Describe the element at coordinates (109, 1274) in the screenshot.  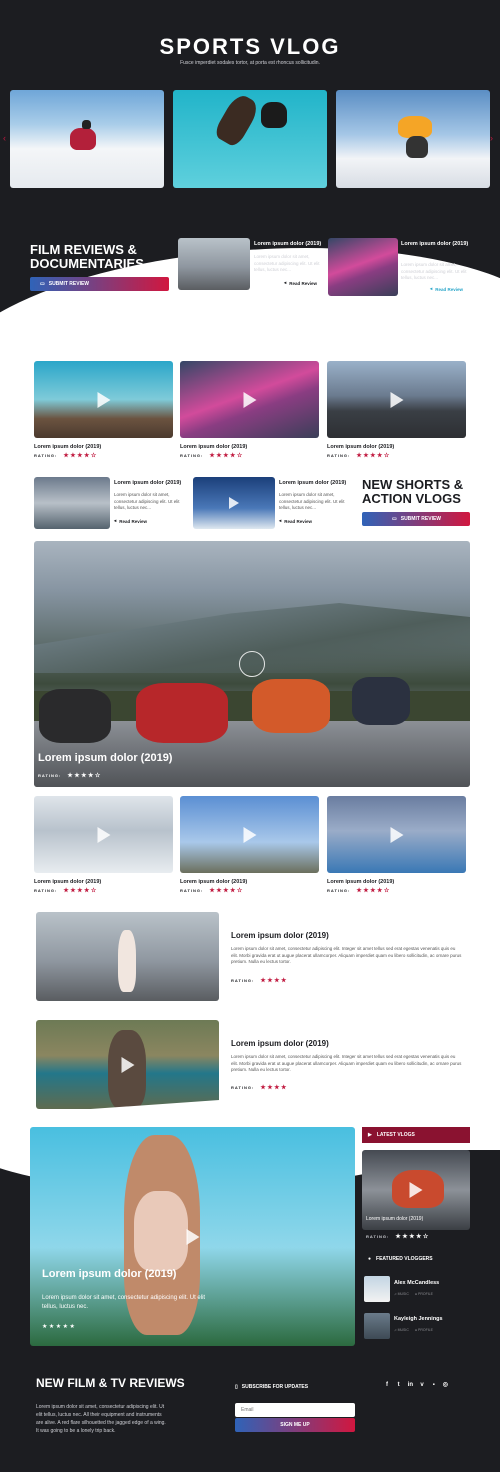
I see `big-feature-title: Lorem ipsum dolor (2019)` at that location.